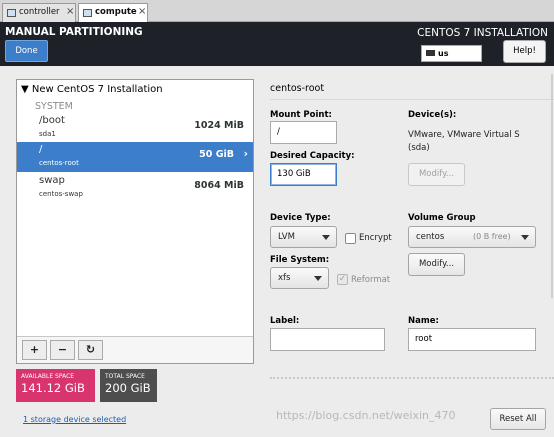  What do you see at coordinates (61, 194) in the screenshot?
I see `partition-device: centos-swap` at bounding box center [61, 194].